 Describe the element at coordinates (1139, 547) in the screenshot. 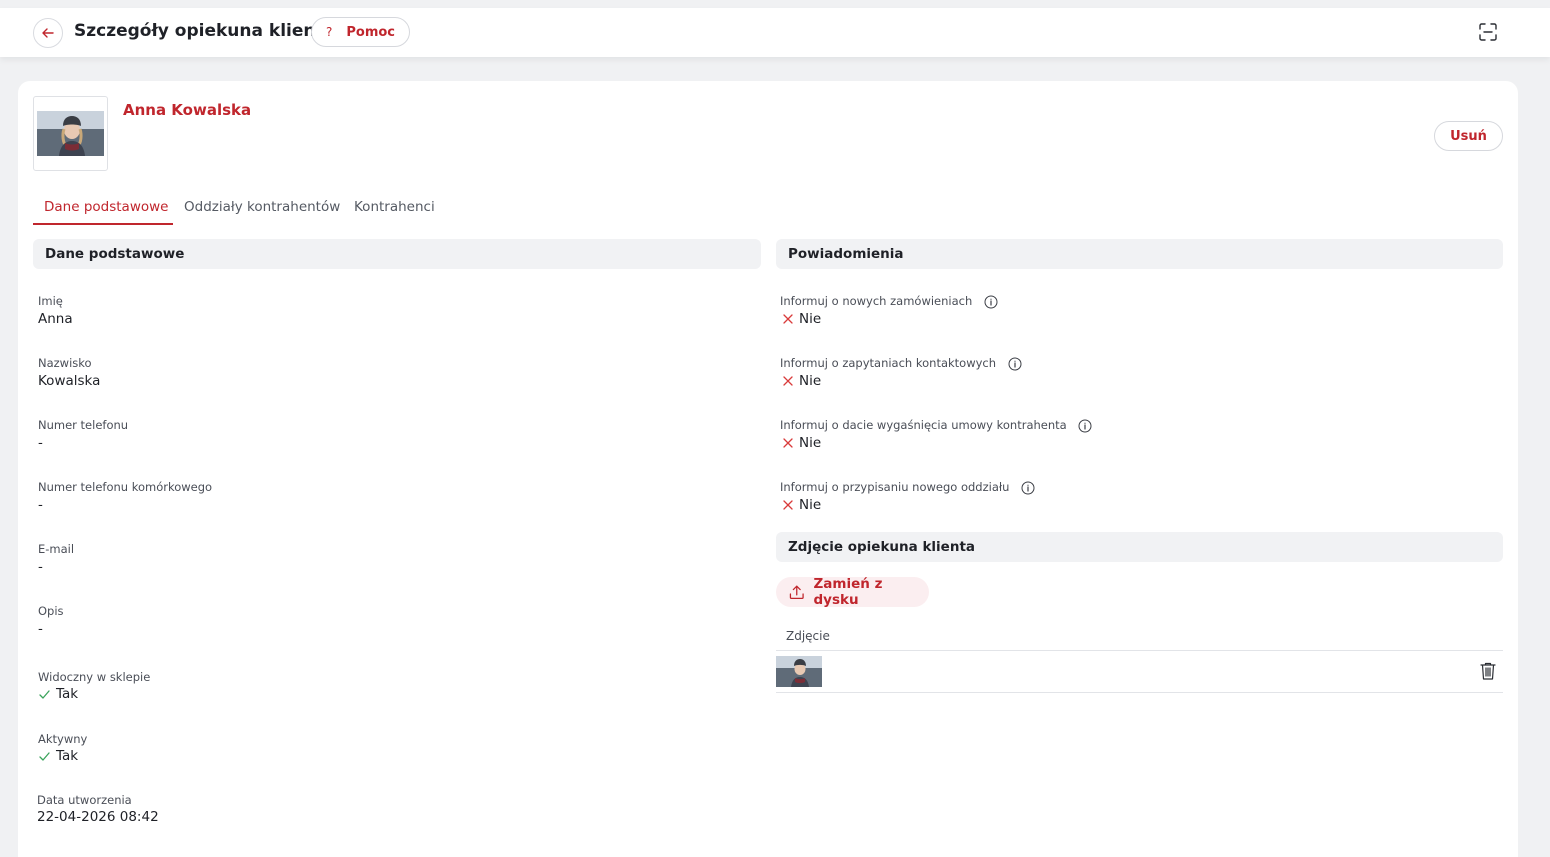

I see `photo-heading: Zdjęcie opiekuna klienta` at that location.